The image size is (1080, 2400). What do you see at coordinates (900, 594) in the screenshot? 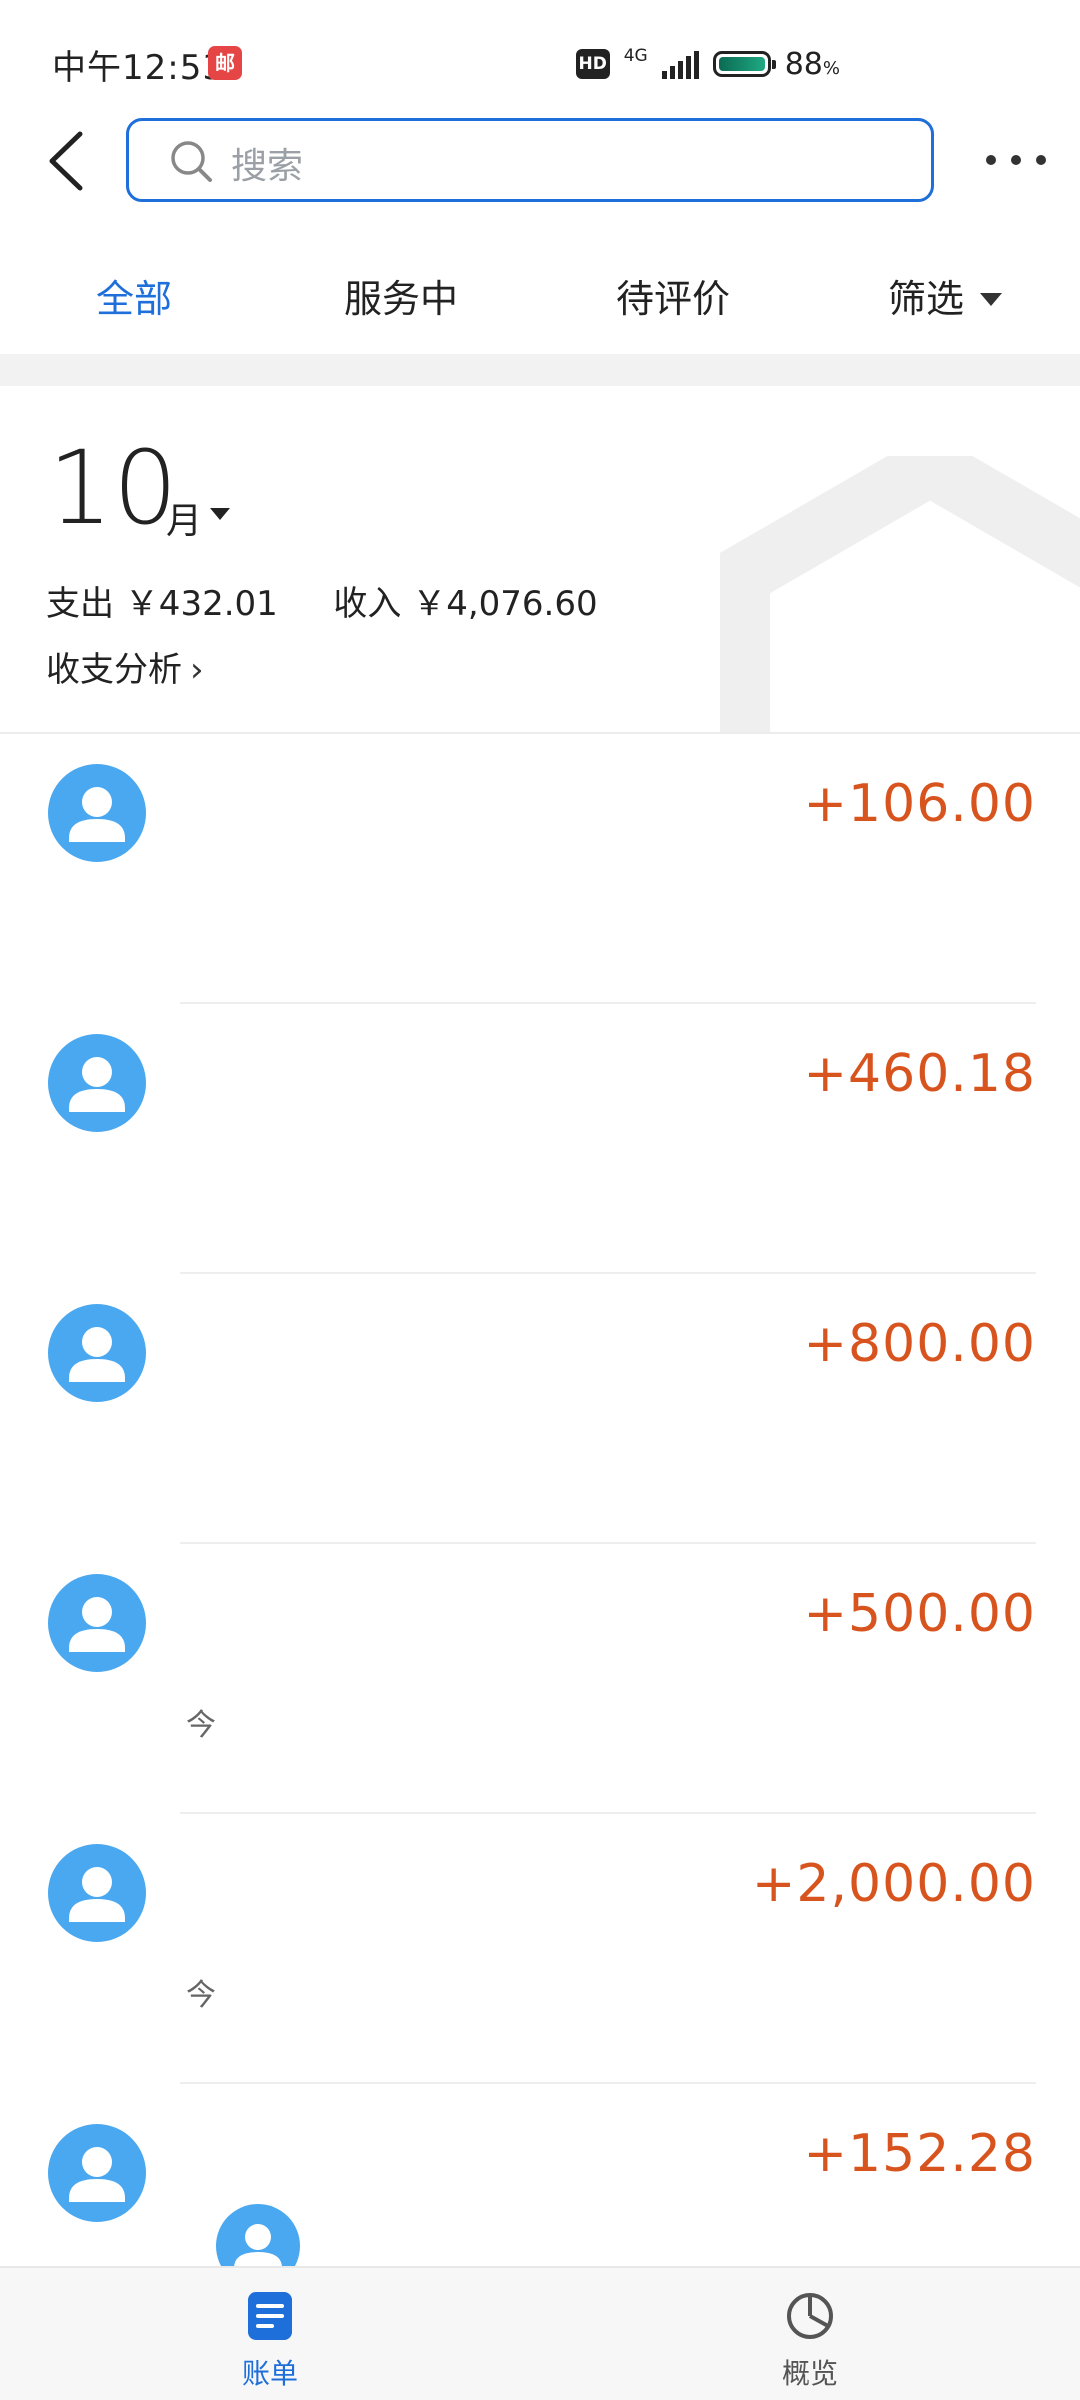
I see `background-hexagon-icon` at bounding box center [900, 594].